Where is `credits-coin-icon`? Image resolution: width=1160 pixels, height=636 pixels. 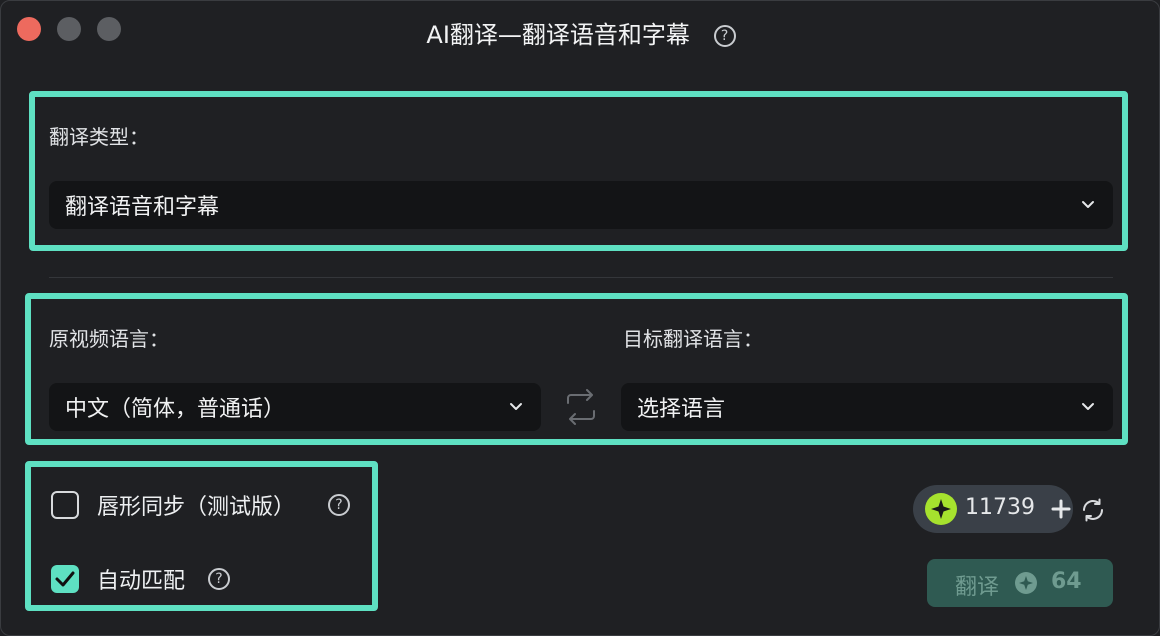 credits-coin-icon is located at coordinates (941, 509).